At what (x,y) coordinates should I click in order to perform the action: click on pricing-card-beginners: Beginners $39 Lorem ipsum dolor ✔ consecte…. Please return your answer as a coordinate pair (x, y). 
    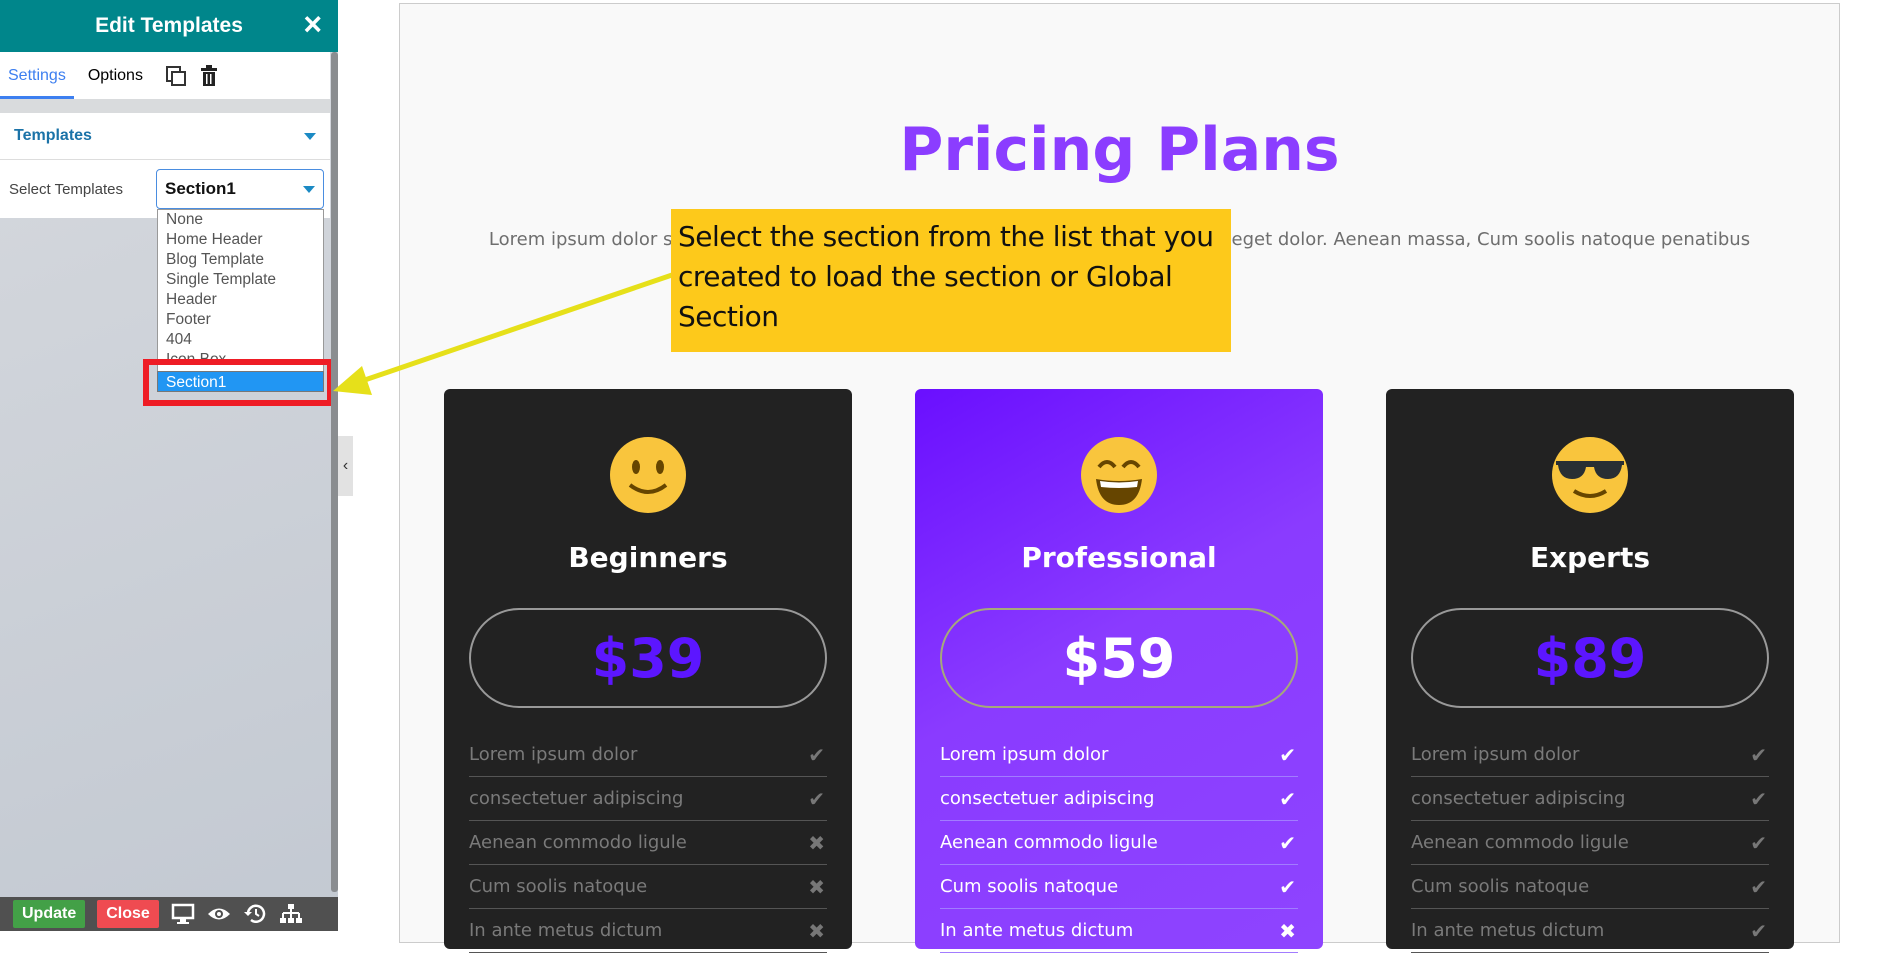
    Looking at the image, I should click on (648, 671).